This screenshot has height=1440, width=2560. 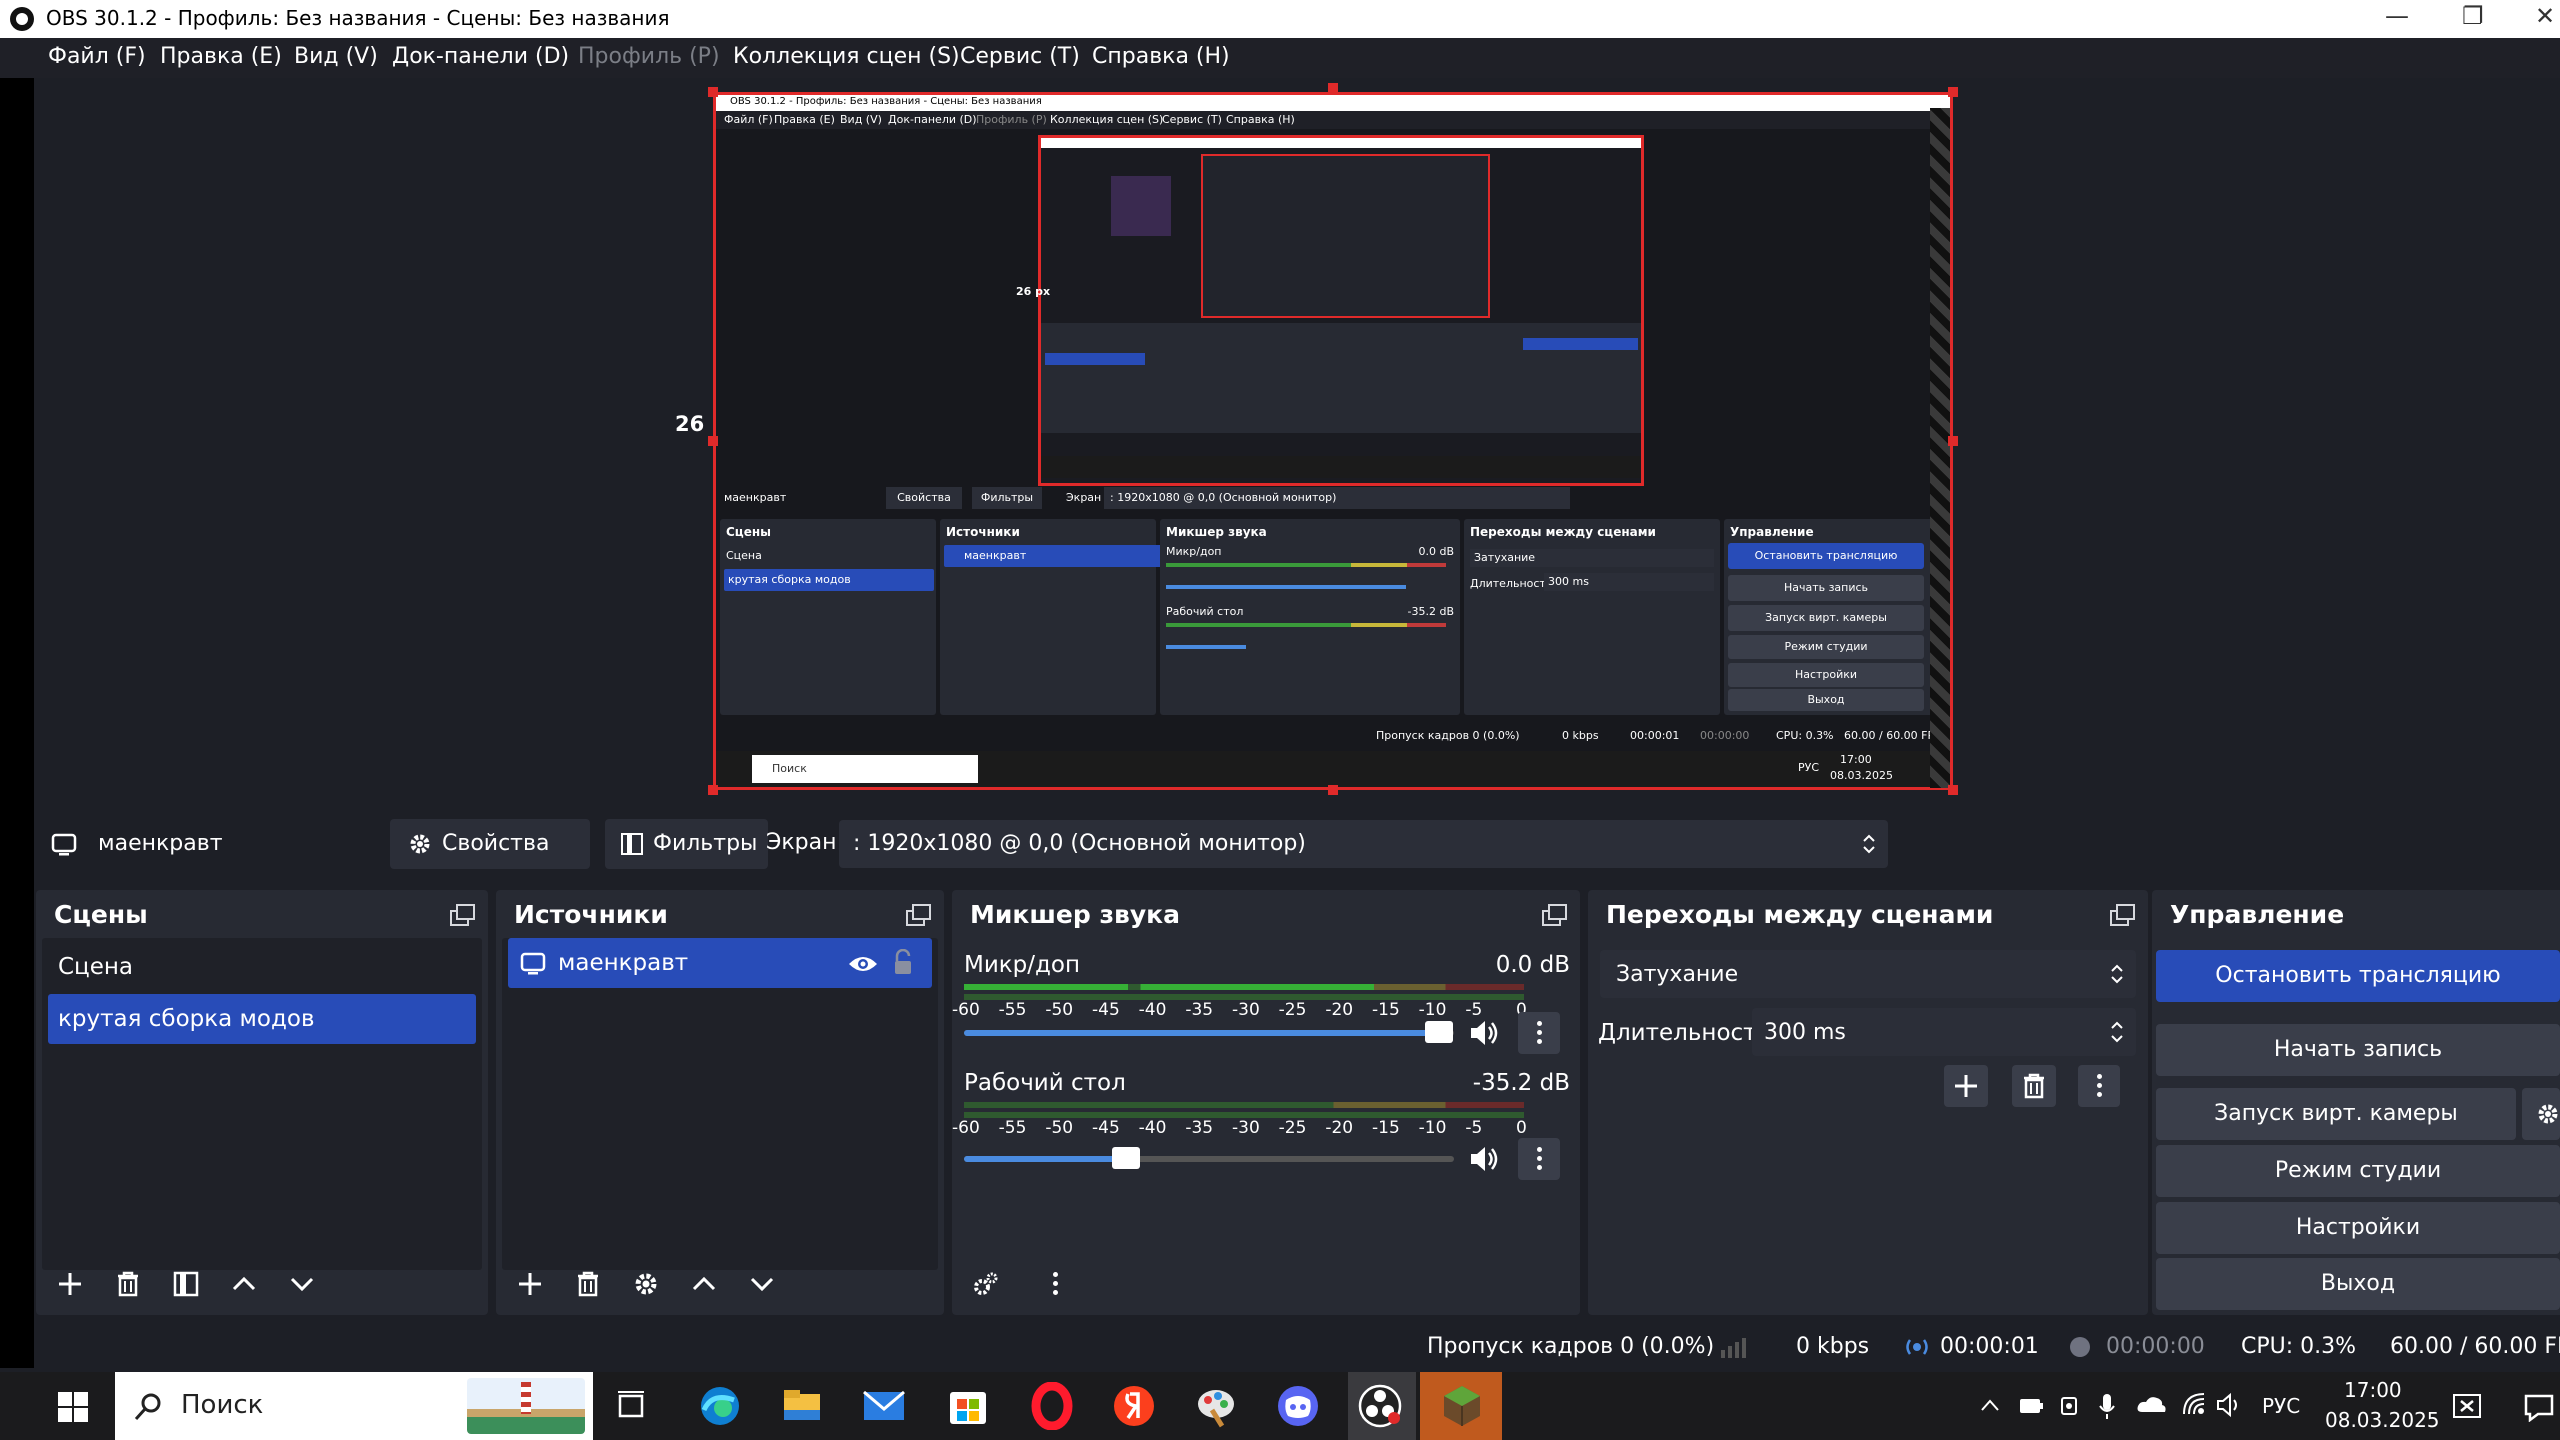 What do you see at coordinates (1084, 497) in the screenshot?
I see `mini-screen-label: Экран` at bounding box center [1084, 497].